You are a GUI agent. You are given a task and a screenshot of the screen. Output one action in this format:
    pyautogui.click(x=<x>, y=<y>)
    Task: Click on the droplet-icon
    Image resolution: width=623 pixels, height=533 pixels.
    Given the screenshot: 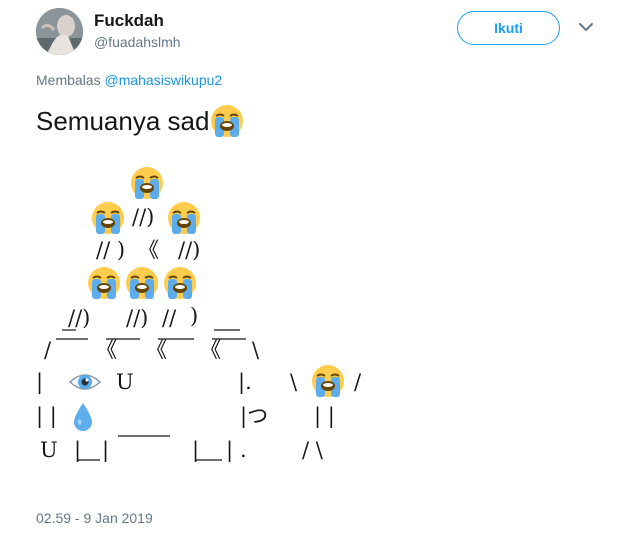 What is the action you would take?
    pyautogui.click(x=83, y=417)
    